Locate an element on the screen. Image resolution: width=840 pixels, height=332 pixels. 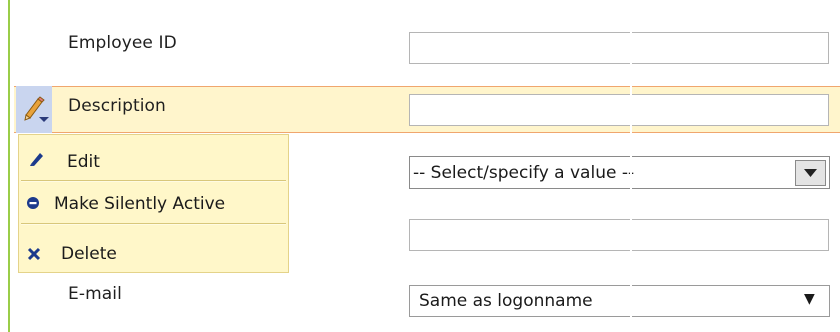
left-border-rule is located at coordinates (9, 166).